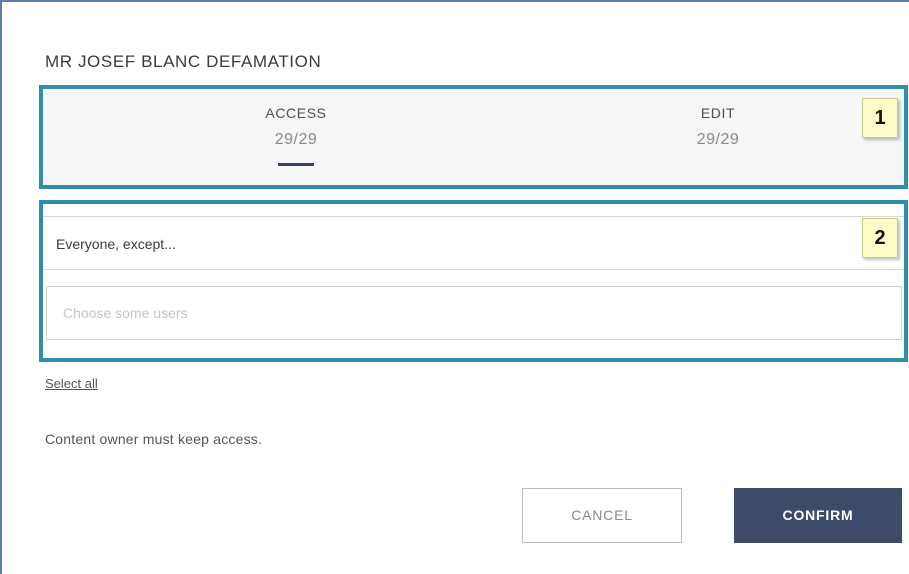 This screenshot has width=909, height=574. I want to click on callout-badge-1: 1, so click(880, 118).